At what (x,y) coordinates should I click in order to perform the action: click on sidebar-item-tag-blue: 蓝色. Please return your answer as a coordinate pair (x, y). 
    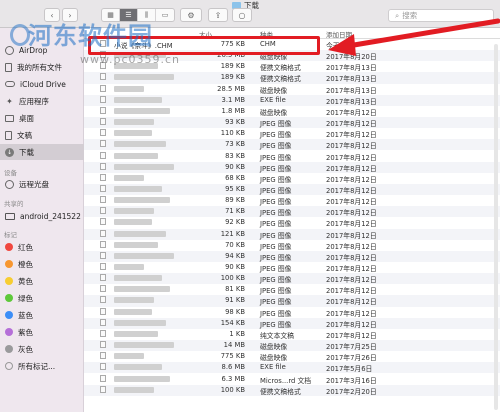
    Looking at the image, I should click on (42, 315).